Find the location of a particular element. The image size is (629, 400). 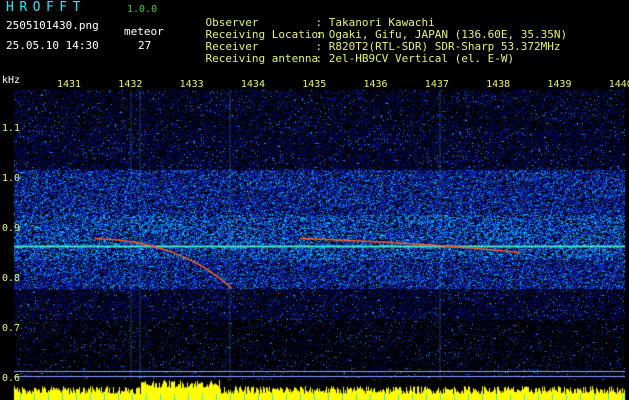

y-tick-label: 0.9 is located at coordinates (11, 228).